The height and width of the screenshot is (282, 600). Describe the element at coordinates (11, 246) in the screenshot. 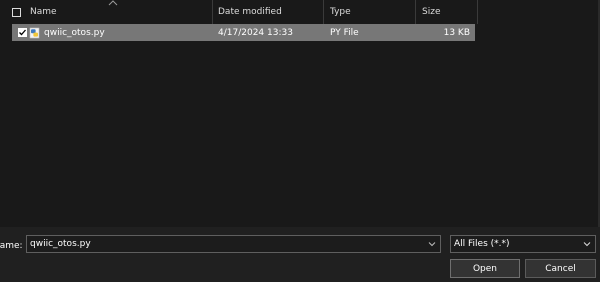

I see `file-name-label: name:` at that location.